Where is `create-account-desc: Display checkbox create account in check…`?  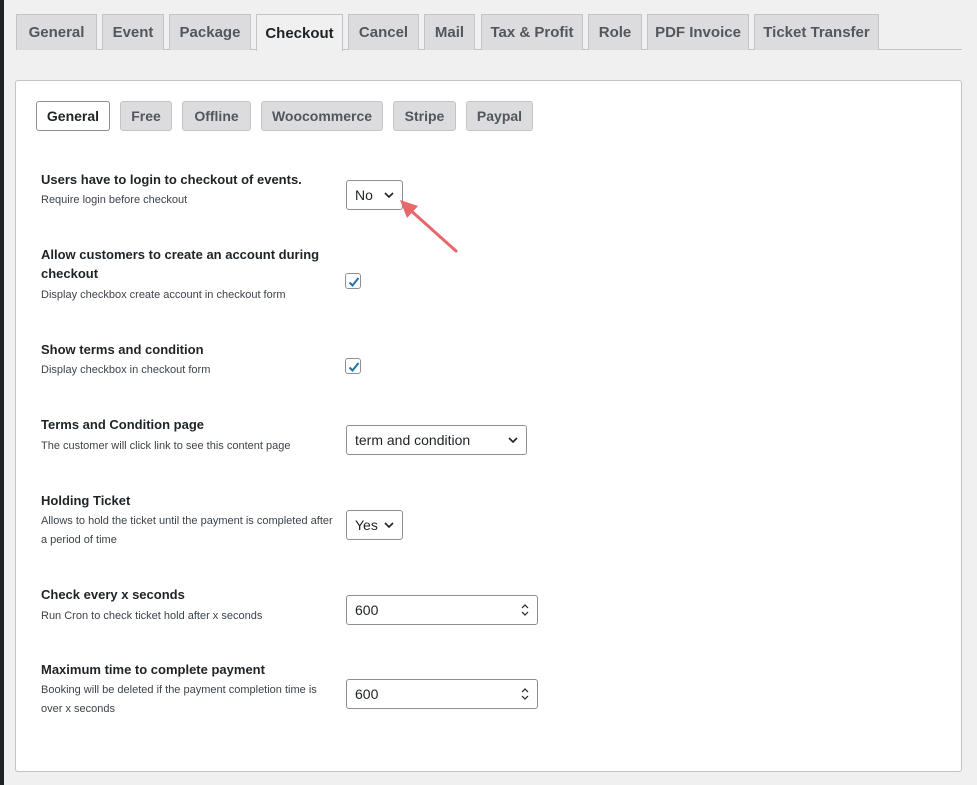
create-account-desc: Display checkbox create account in check… is located at coordinates (163, 295).